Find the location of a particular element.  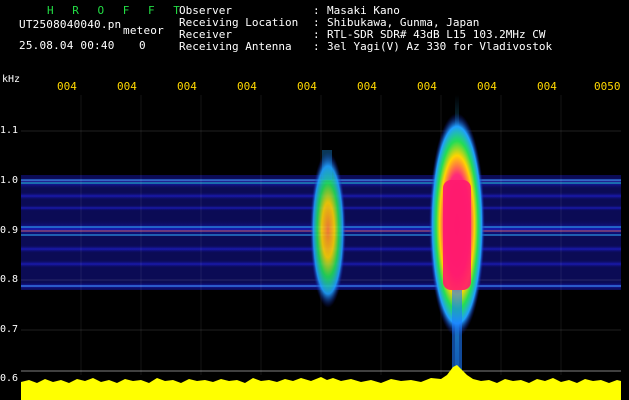

antenna-colon: : is located at coordinates (316, 46).